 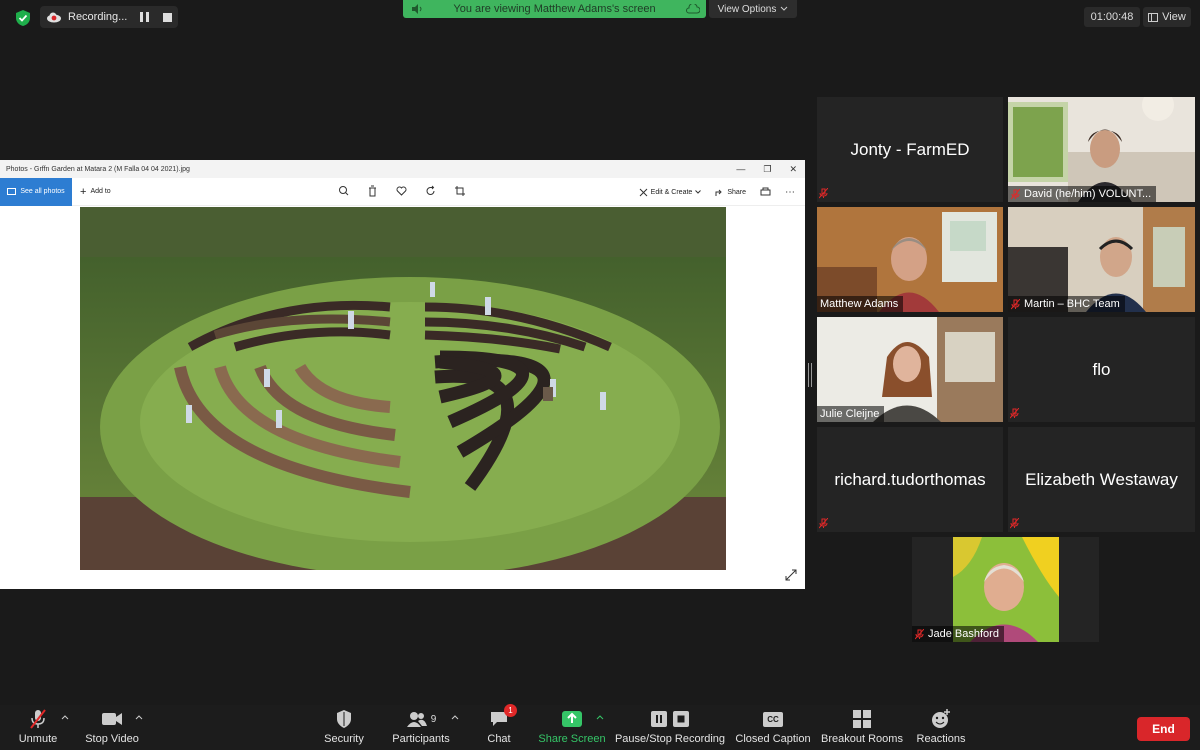 I want to click on participant-name: Julie Cleijne, so click(x=850, y=414).